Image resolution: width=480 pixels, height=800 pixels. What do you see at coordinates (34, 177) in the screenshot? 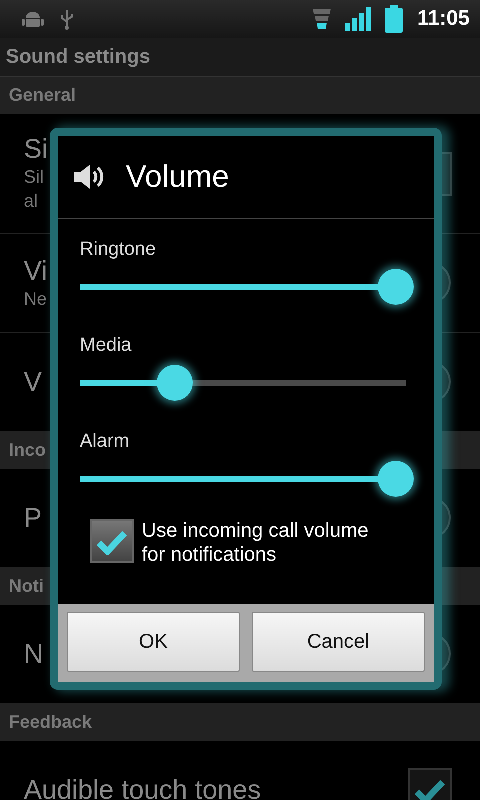
I see `setting-summary: Sil` at bounding box center [34, 177].